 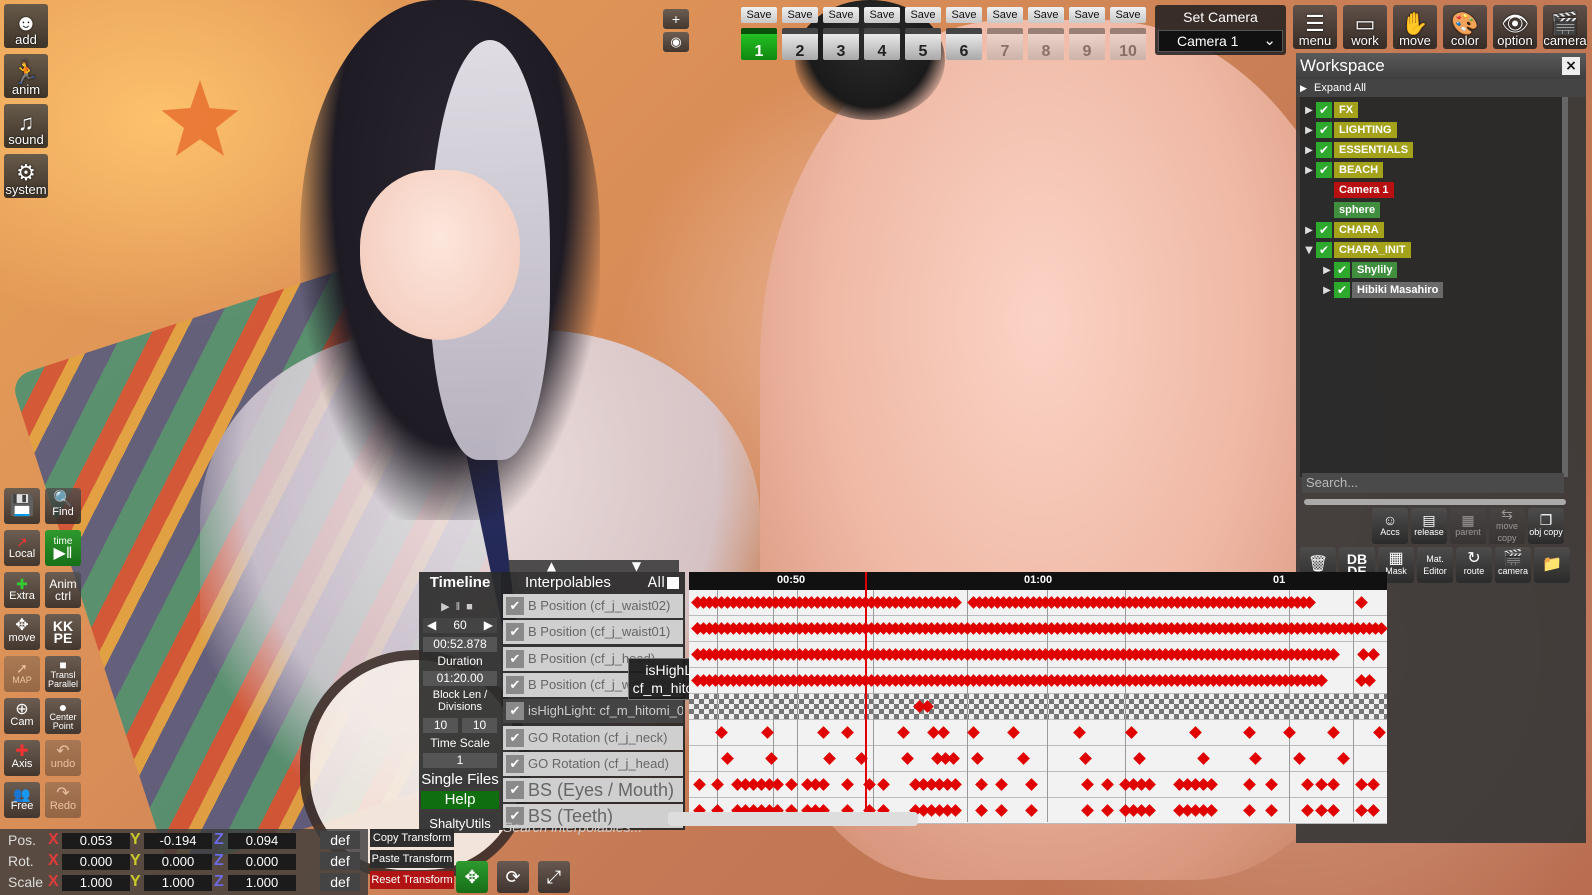 What do you see at coordinates (460, 760) in the screenshot?
I see `time-scale-field: 1` at bounding box center [460, 760].